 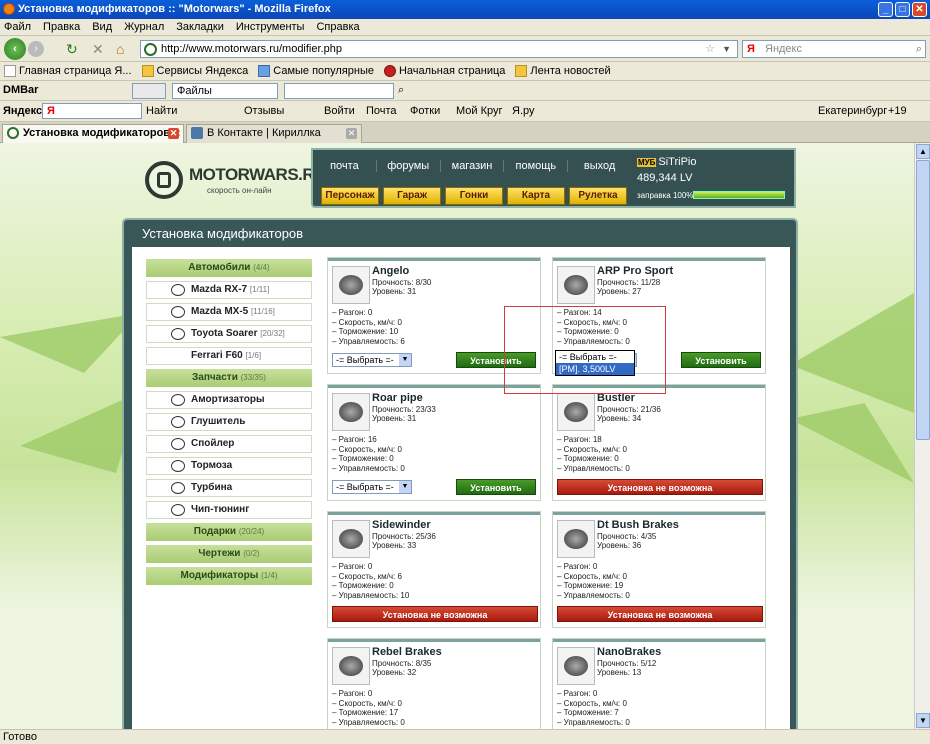 I want to click on toolbar-input, so click(x=339, y=91).